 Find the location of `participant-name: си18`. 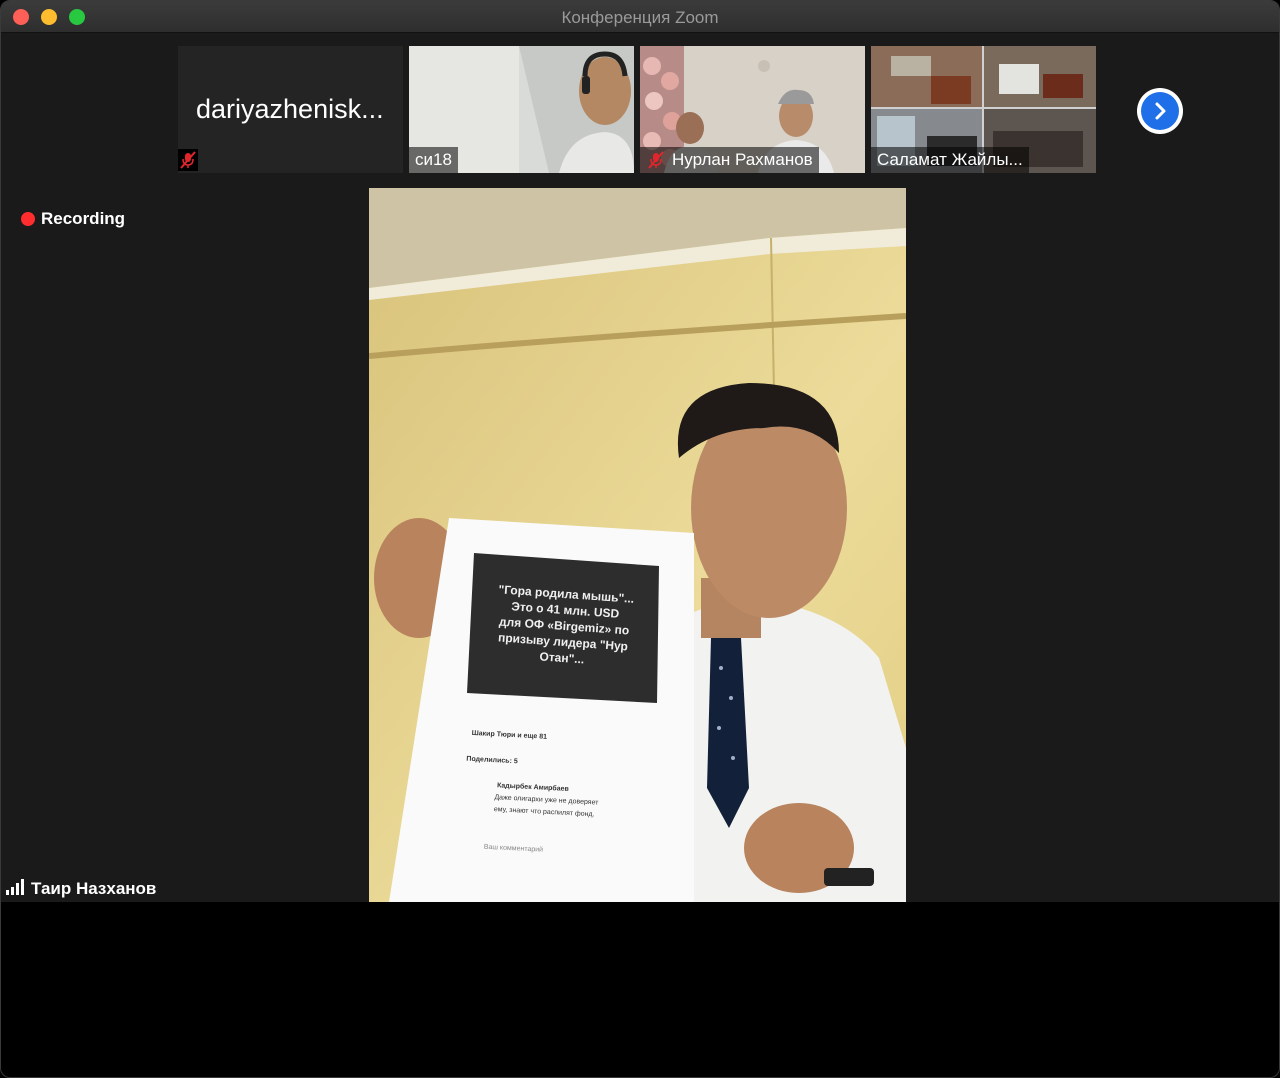

participant-name: си18 is located at coordinates (433, 159).